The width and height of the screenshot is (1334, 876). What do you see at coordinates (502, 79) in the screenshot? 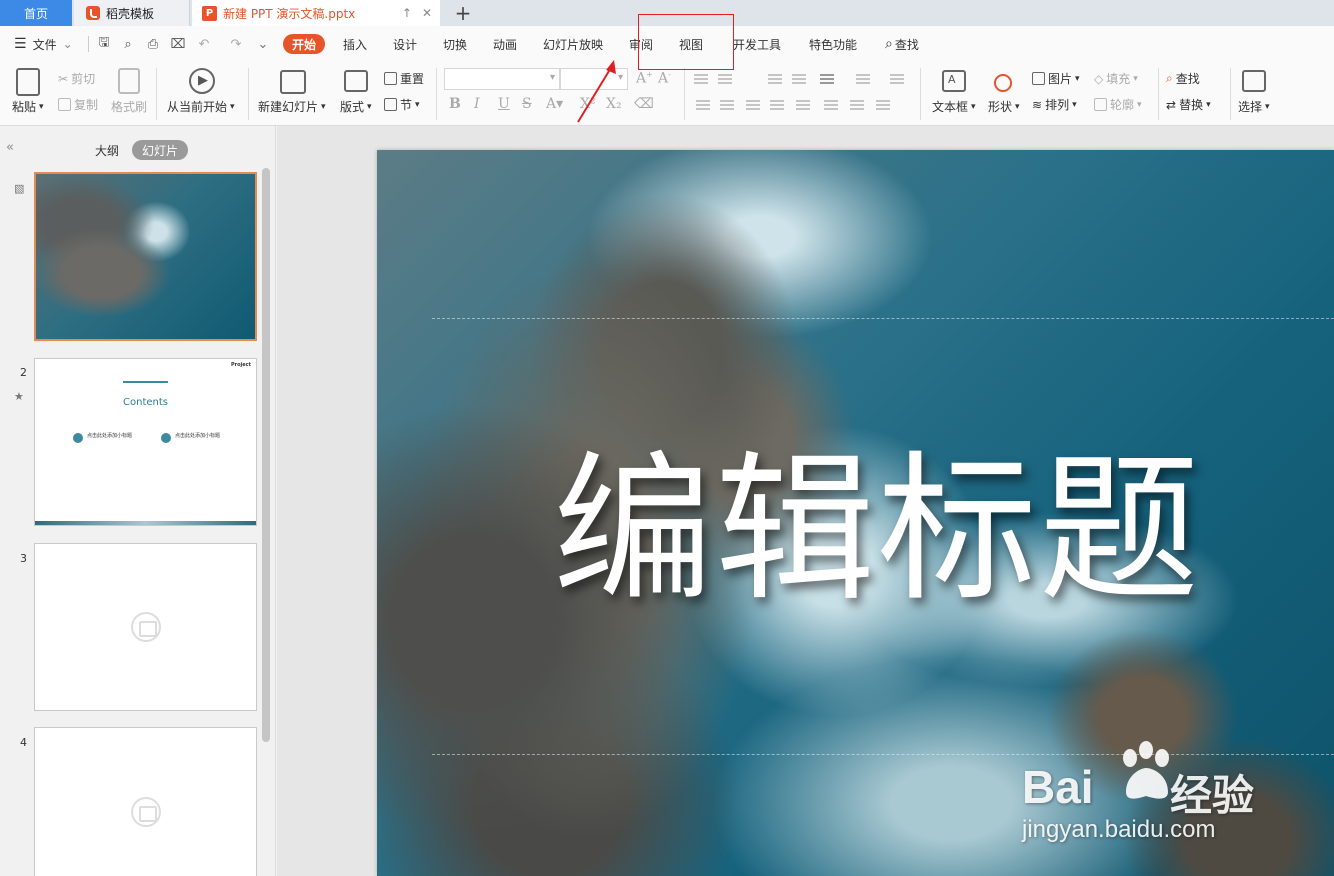
I see `font-family-select` at bounding box center [502, 79].